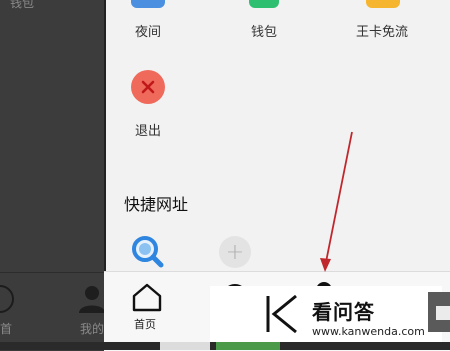 The image size is (450, 351). I want to click on background-divider, so click(52, 272).